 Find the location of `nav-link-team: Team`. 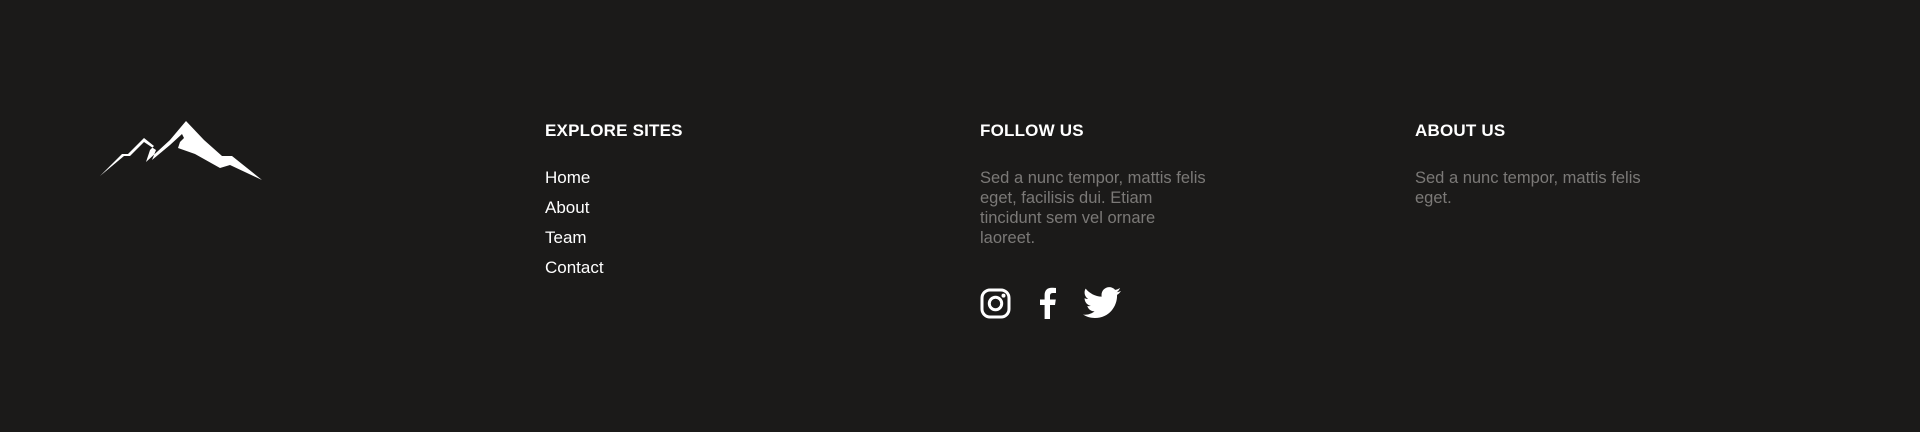

nav-link-team: Team is located at coordinates (566, 238).